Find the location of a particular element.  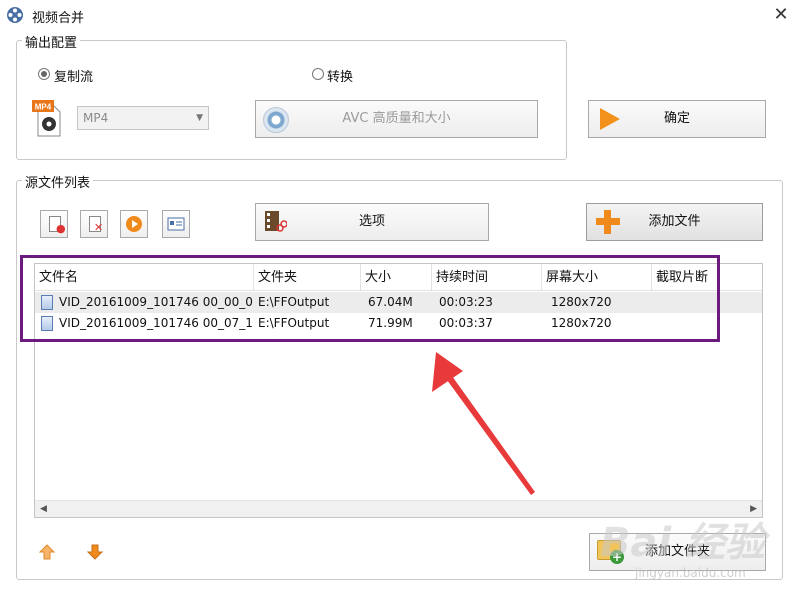

format-select-value: MP4 is located at coordinates (96, 118).